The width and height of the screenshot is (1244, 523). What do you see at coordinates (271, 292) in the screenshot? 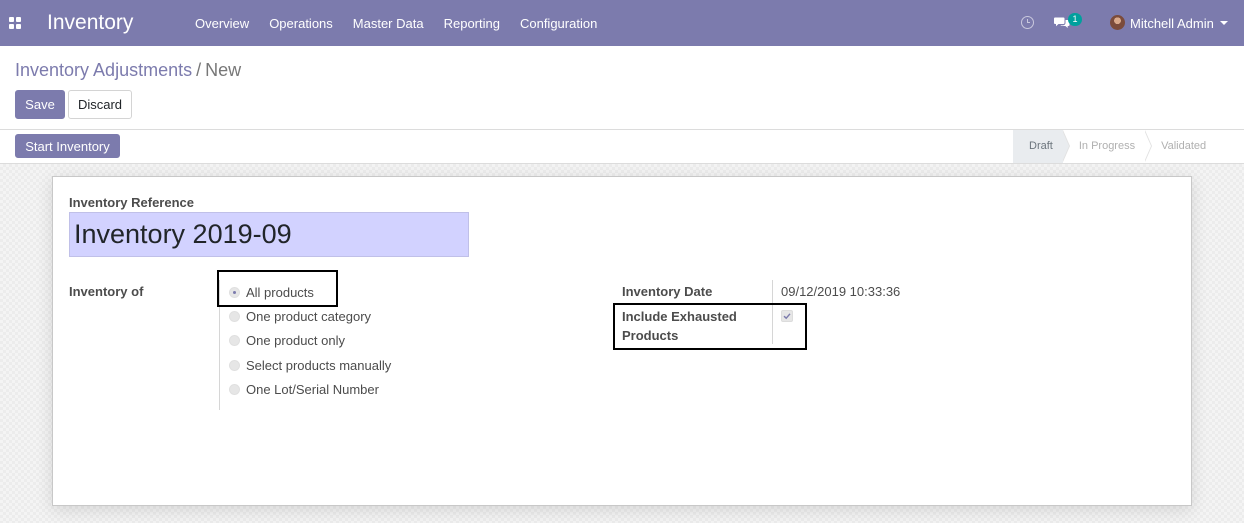
I see `radio-all-products: All products` at bounding box center [271, 292].